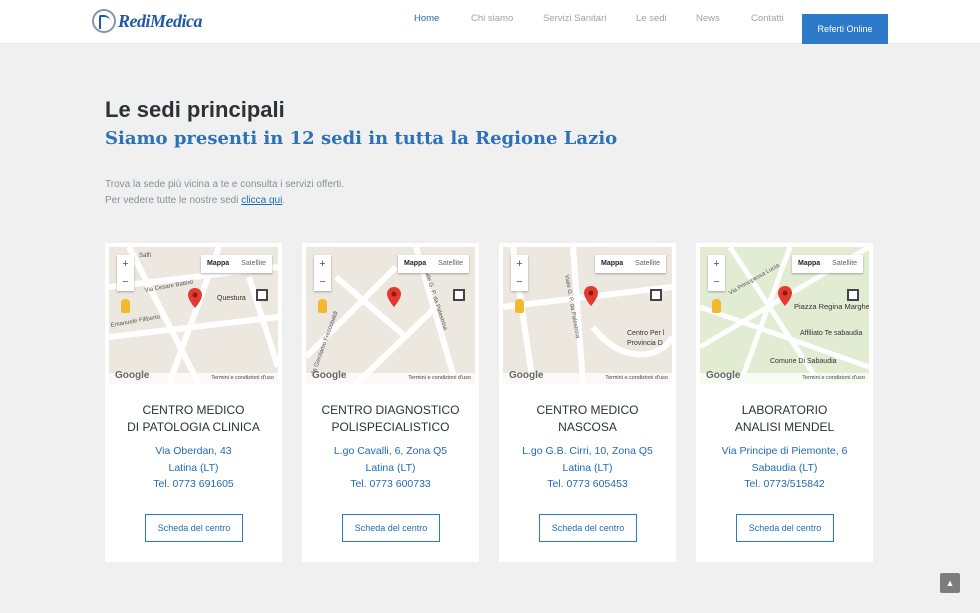 The width and height of the screenshot is (980, 613). Describe the element at coordinates (784, 451) in the screenshot. I see `location-address: Via Principe di Piemonte, 6` at that location.